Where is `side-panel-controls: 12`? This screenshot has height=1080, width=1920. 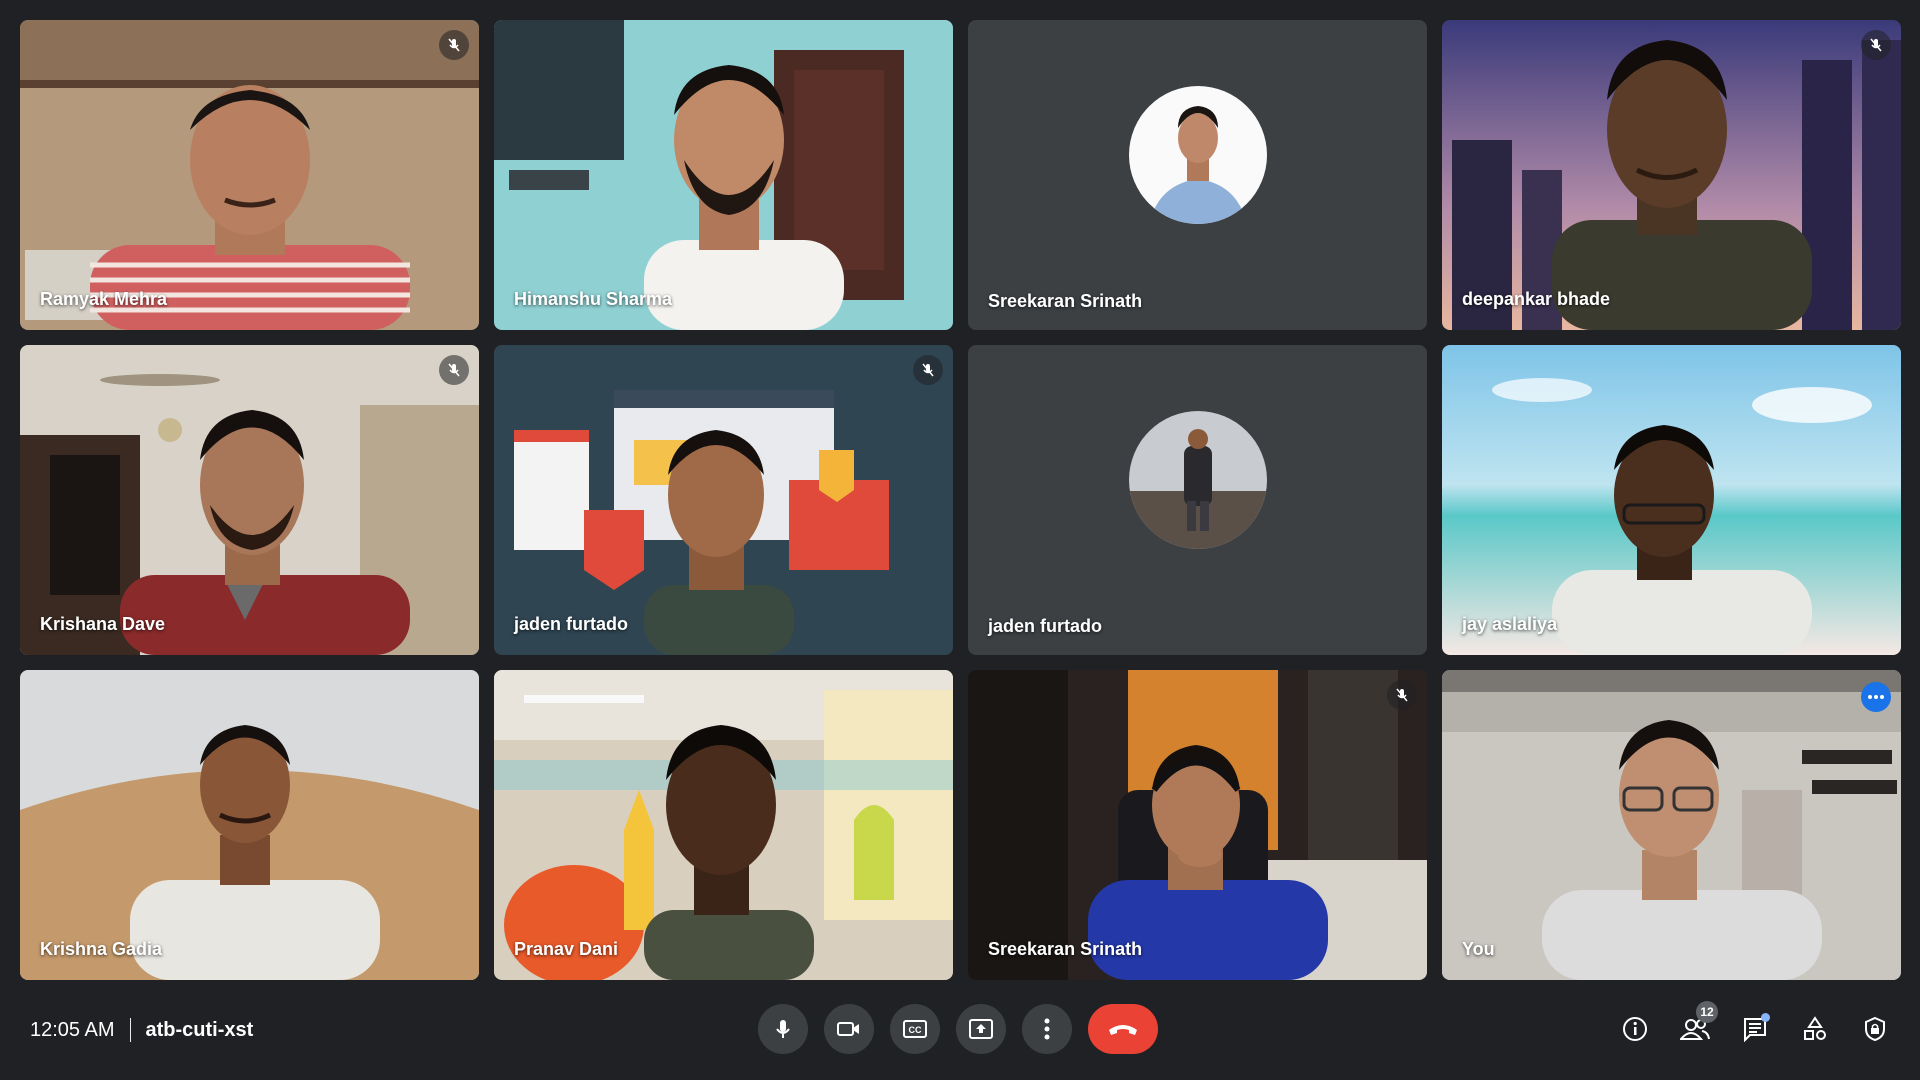 side-panel-controls: 12 is located at coordinates (1755, 1027).